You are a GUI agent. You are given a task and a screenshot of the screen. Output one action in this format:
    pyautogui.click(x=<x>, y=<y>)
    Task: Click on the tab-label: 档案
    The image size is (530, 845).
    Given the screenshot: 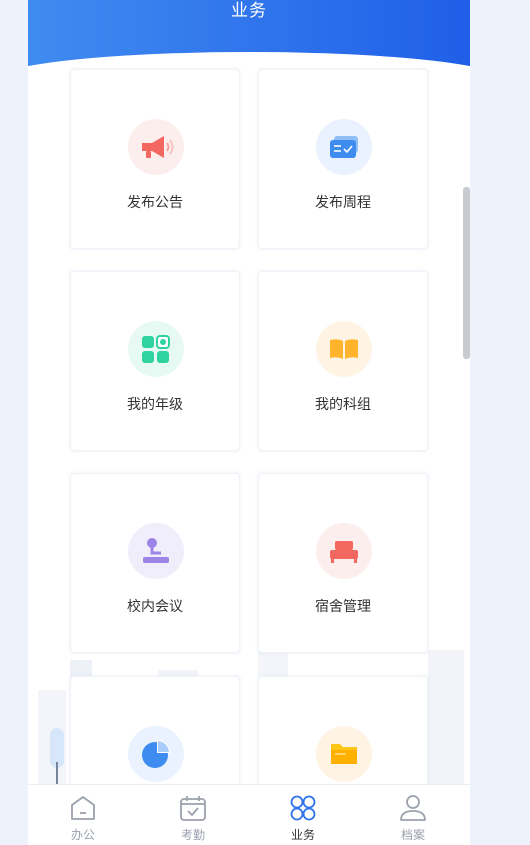 What is the action you would take?
    pyautogui.click(x=412, y=835)
    